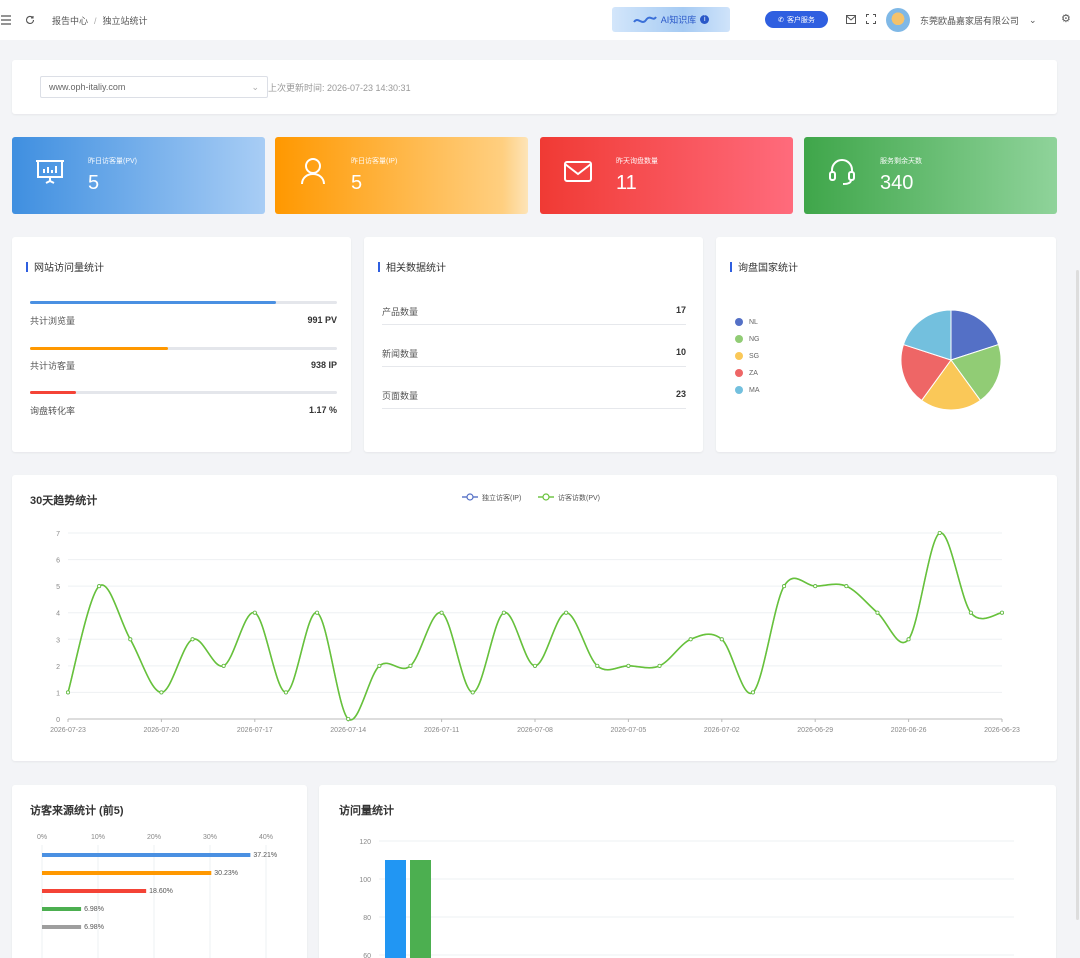 The height and width of the screenshot is (958, 1080). What do you see at coordinates (53, 392) in the screenshot?
I see `conversion-progress-fill` at bounding box center [53, 392].